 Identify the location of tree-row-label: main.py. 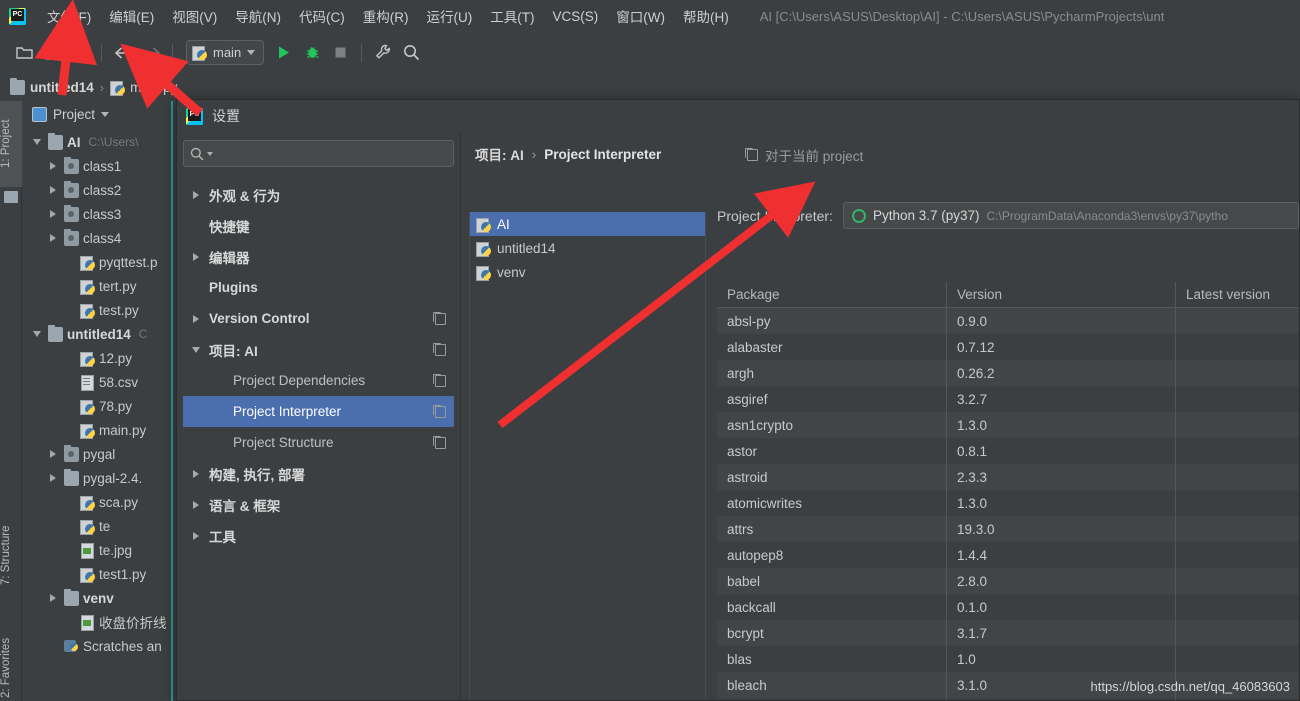
(123, 430).